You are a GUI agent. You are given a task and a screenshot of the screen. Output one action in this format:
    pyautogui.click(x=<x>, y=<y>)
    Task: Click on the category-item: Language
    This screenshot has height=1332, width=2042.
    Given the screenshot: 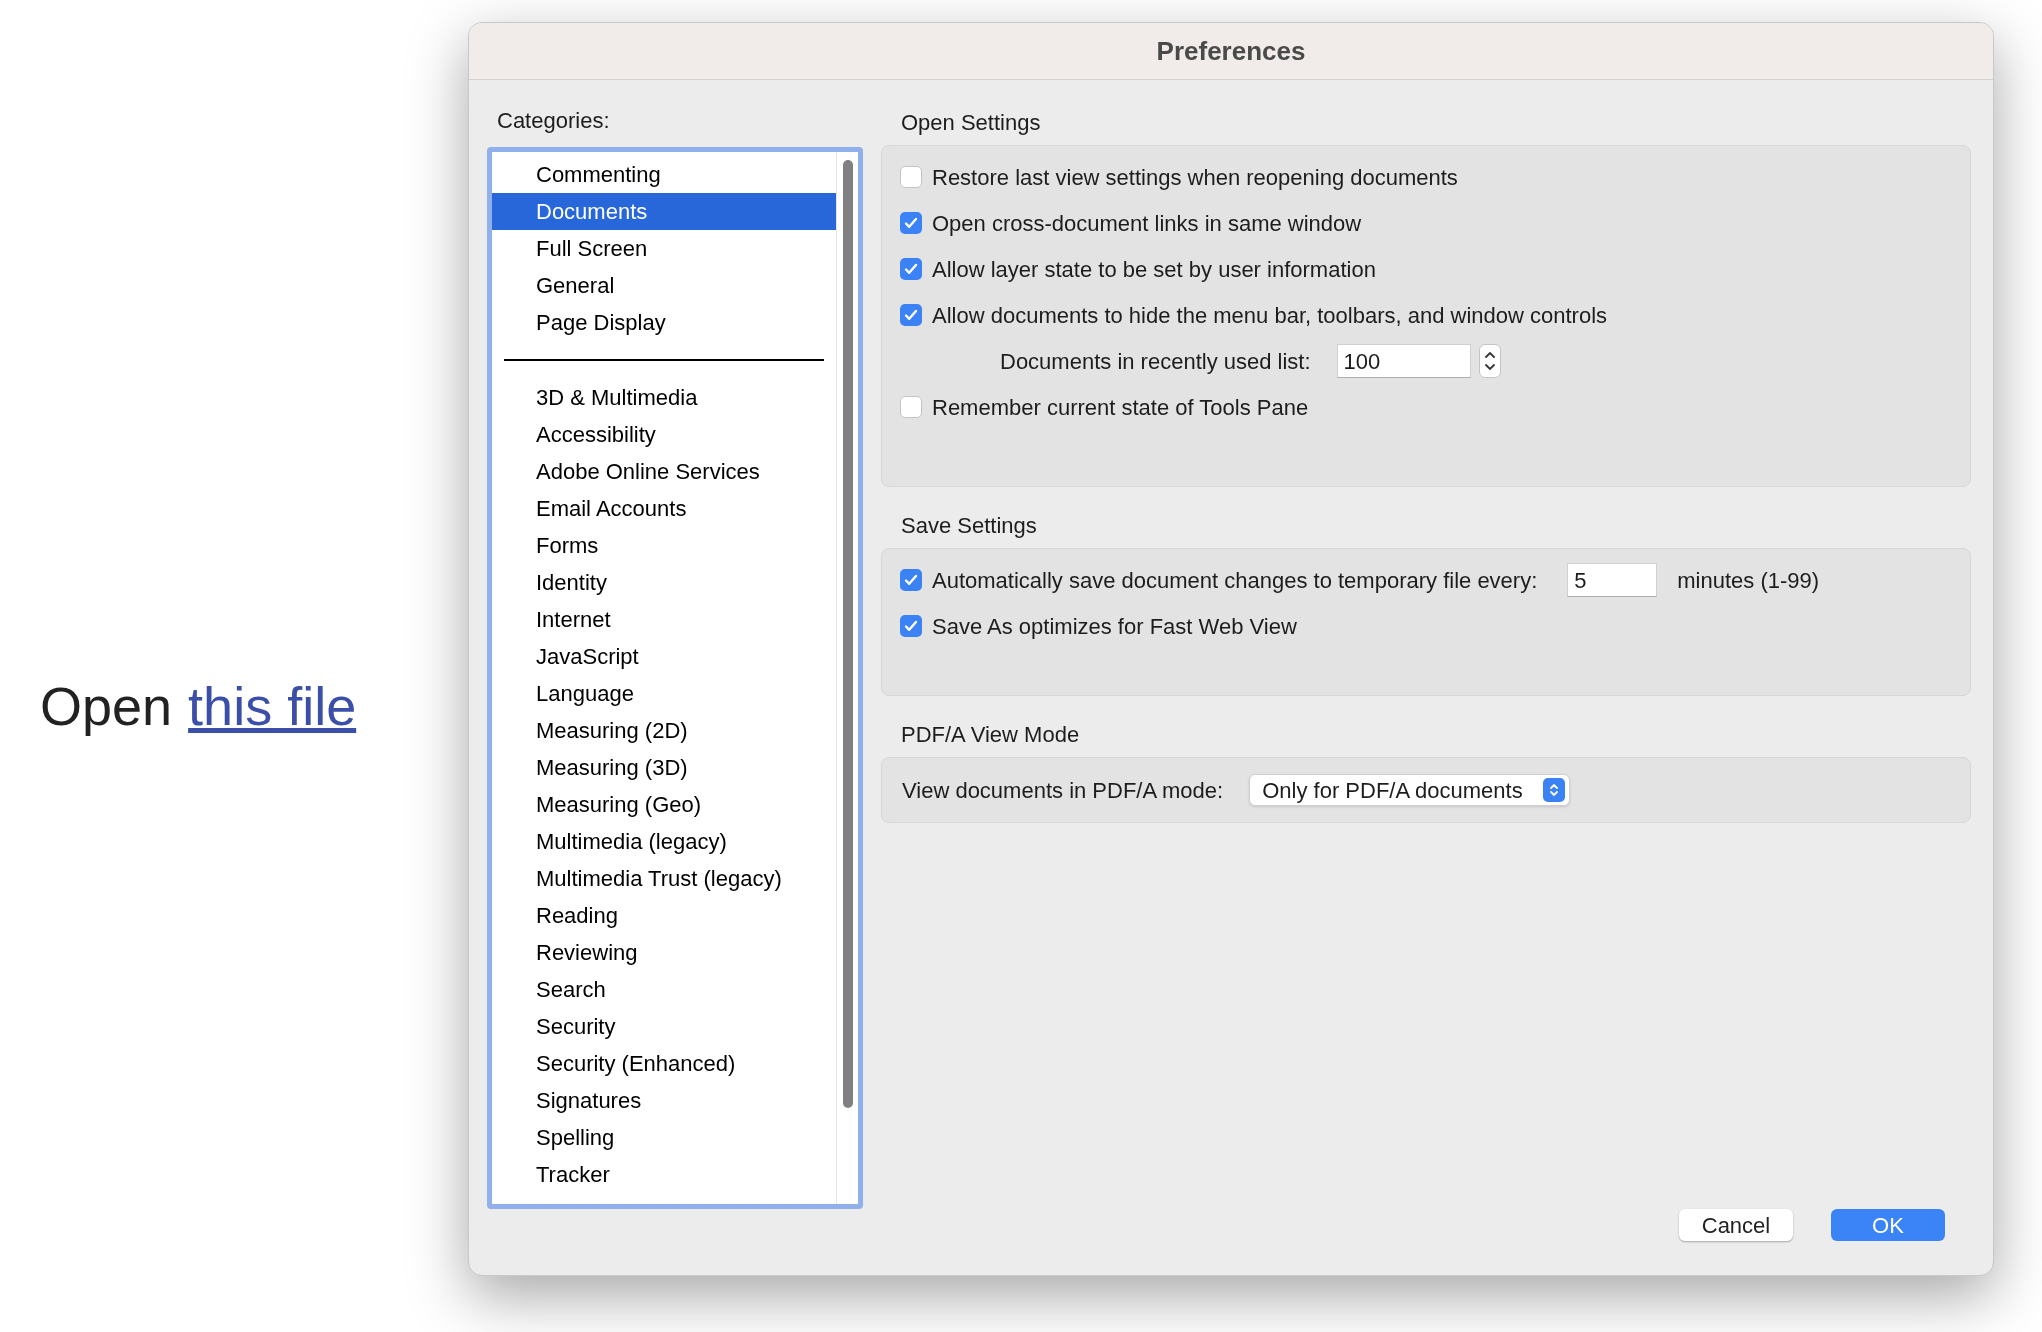 What is the action you would take?
    pyautogui.click(x=664, y=693)
    